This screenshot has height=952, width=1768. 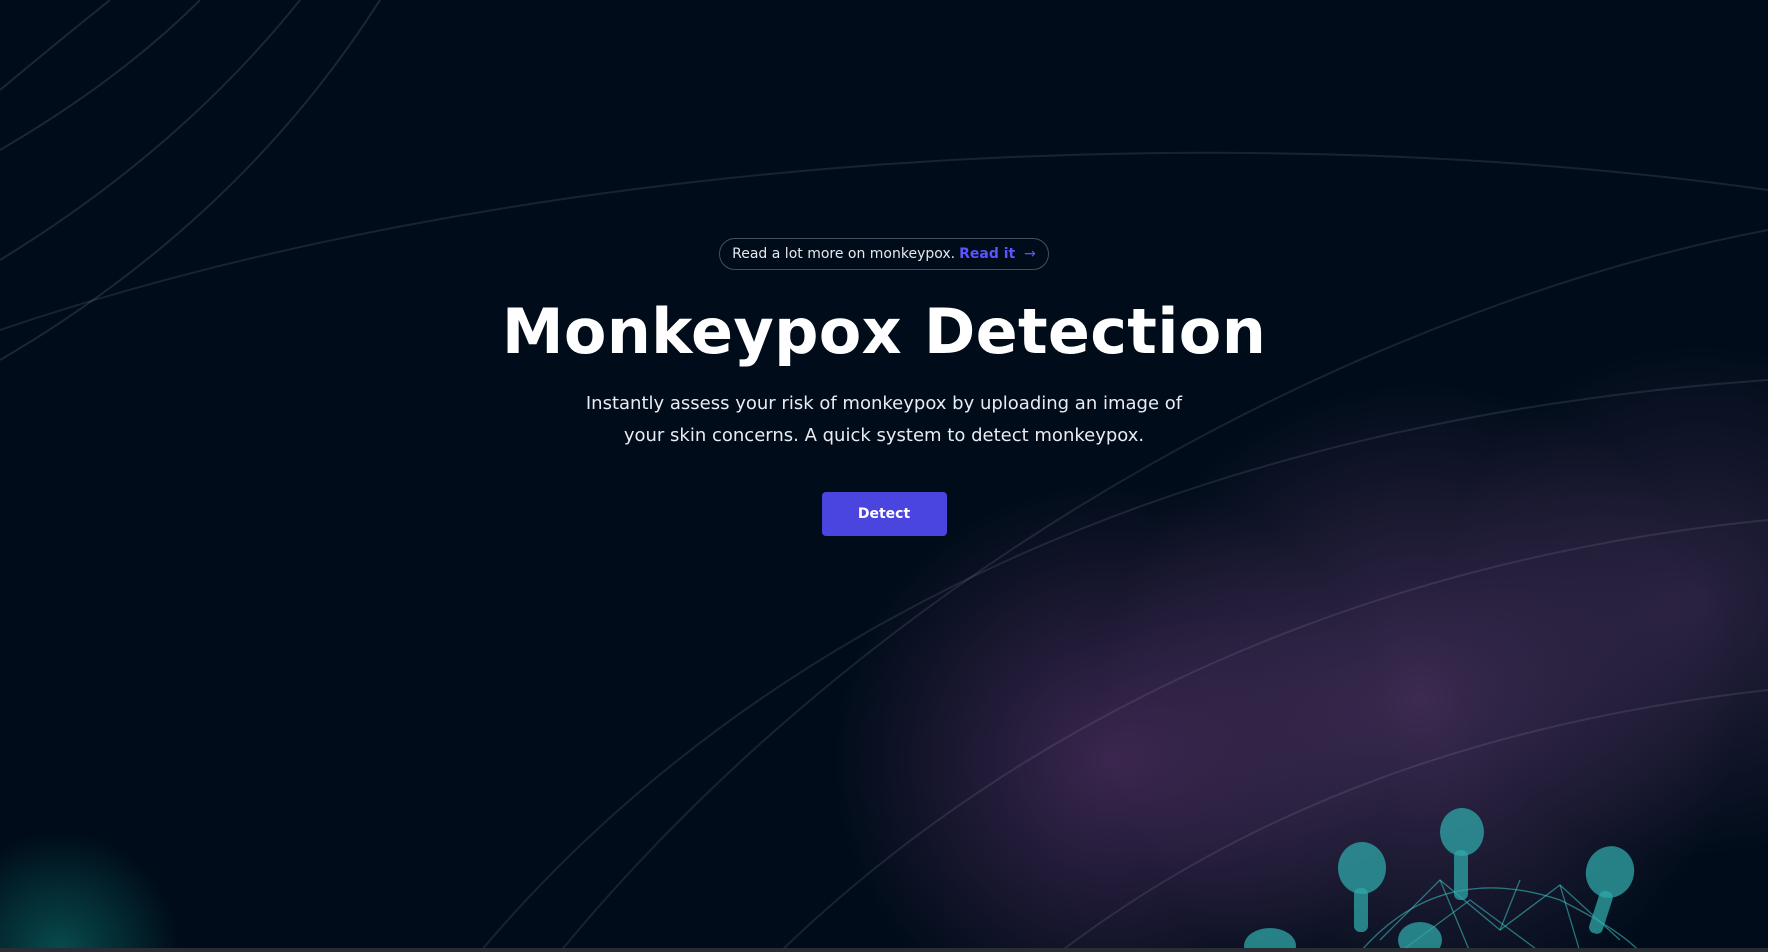 I want to click on detect-button: Detect, so click(x=884, y=514).